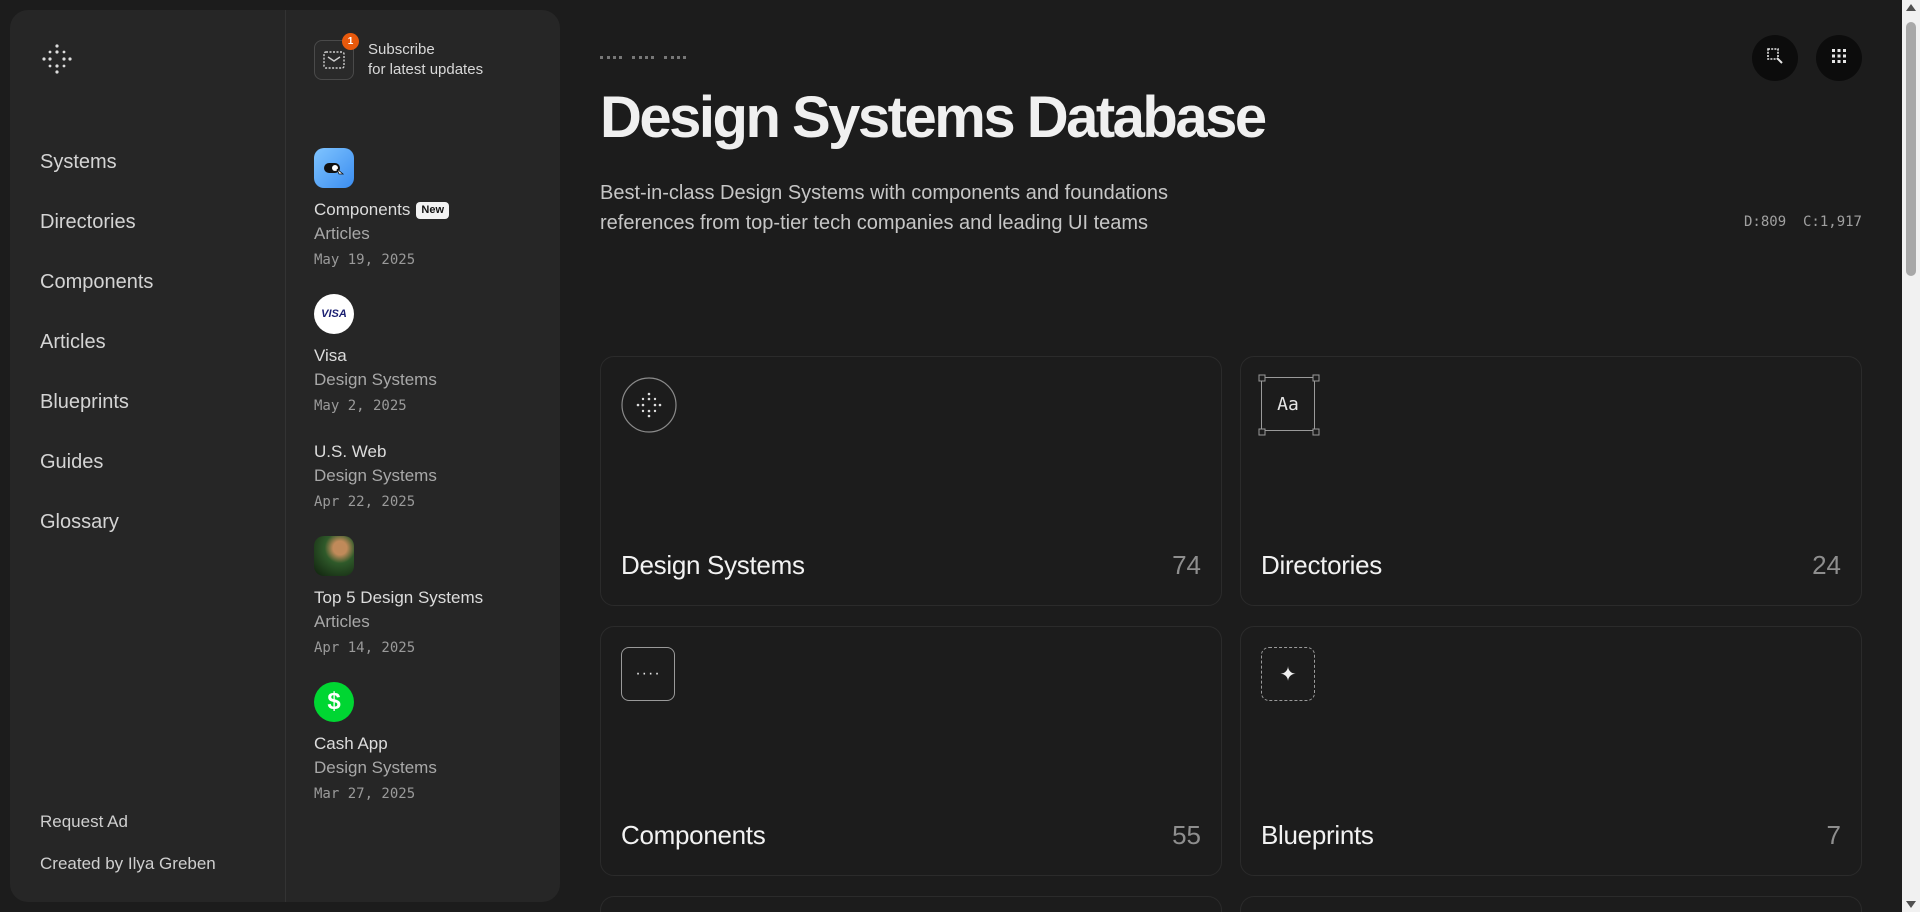 This screenshot has width=1920, height=912. What do you see at coordinates (351, 743) in the screenshot?
I see `feed-item-title: Cash App` at bounding box center [351, 743].